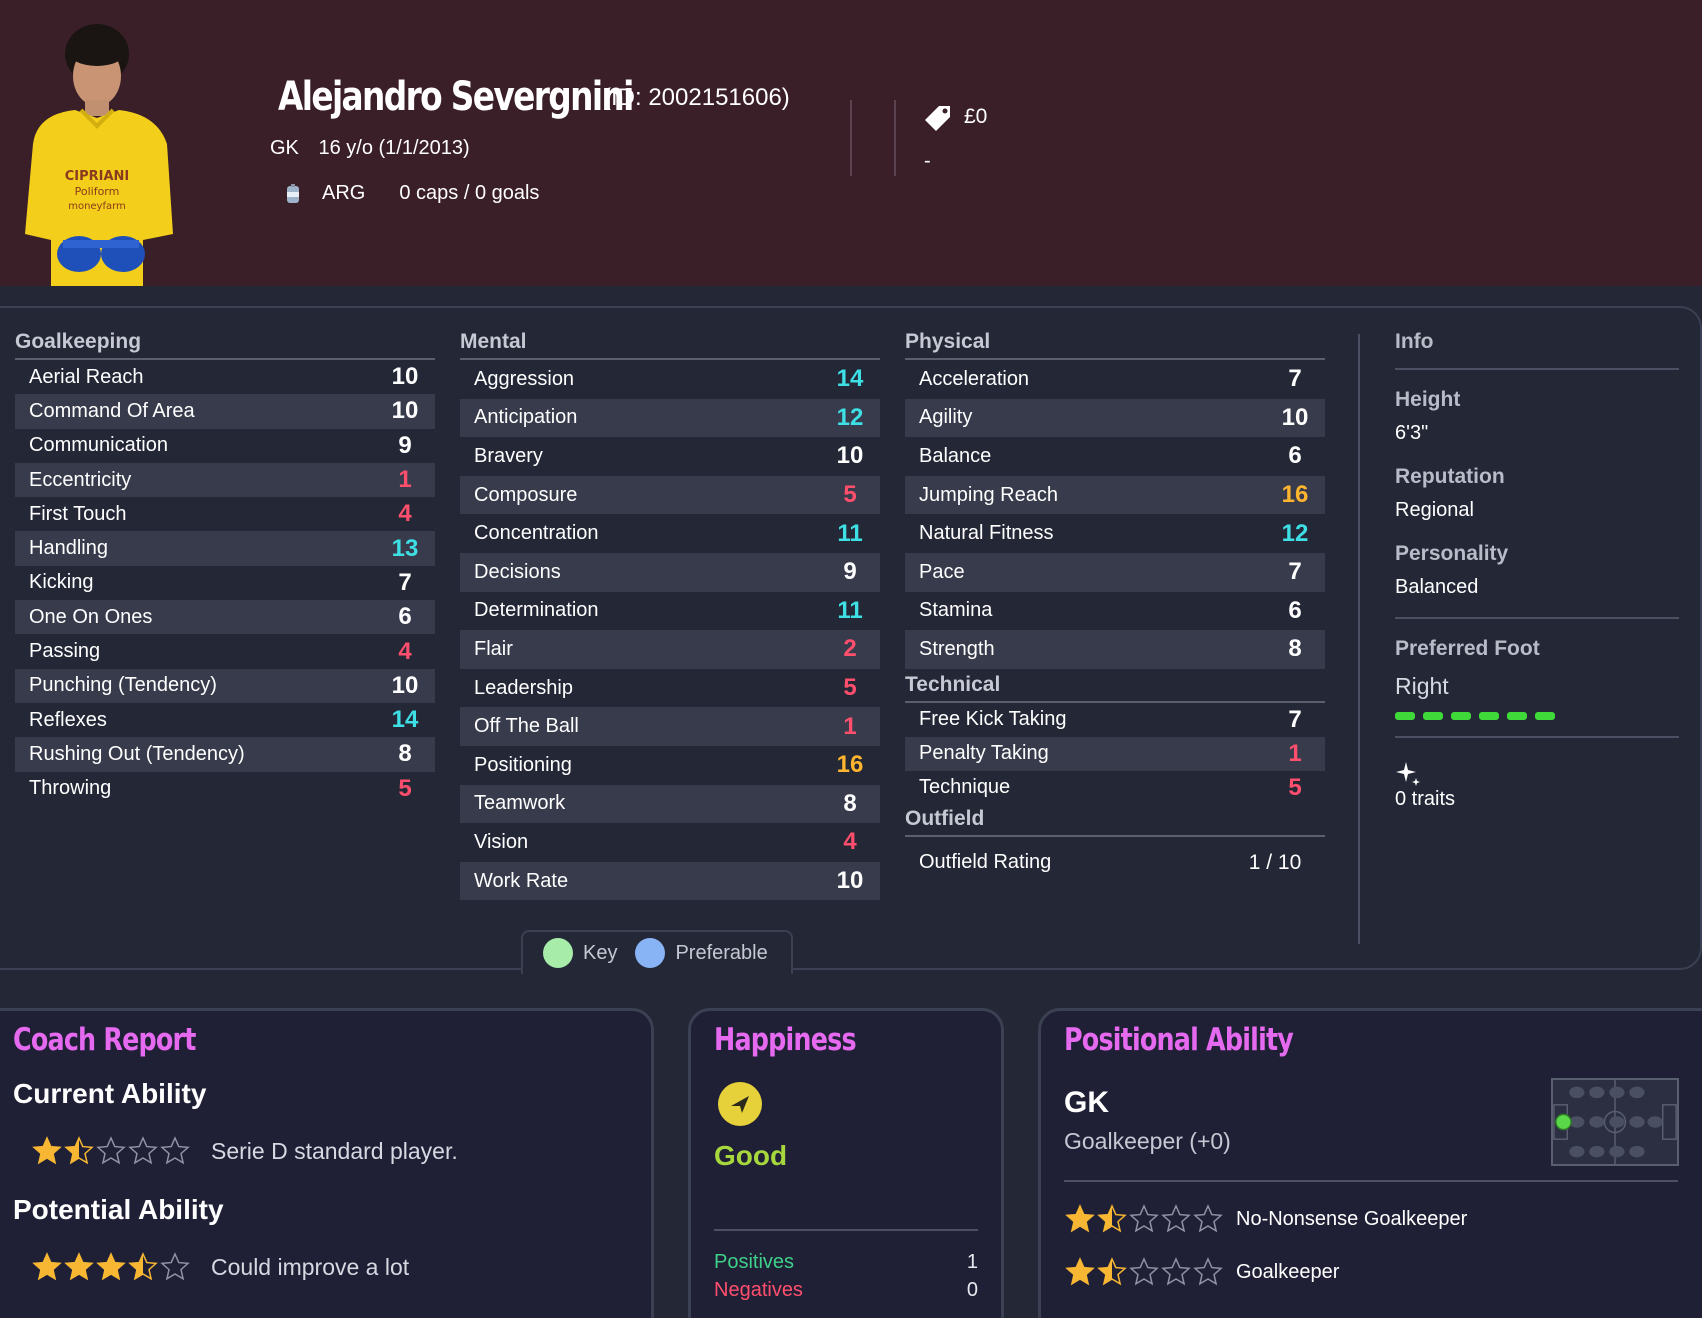  Describe the element at coordinates (670, 726) in the screenshot. I see `attribute-row: Off The Ball 1` at that location.